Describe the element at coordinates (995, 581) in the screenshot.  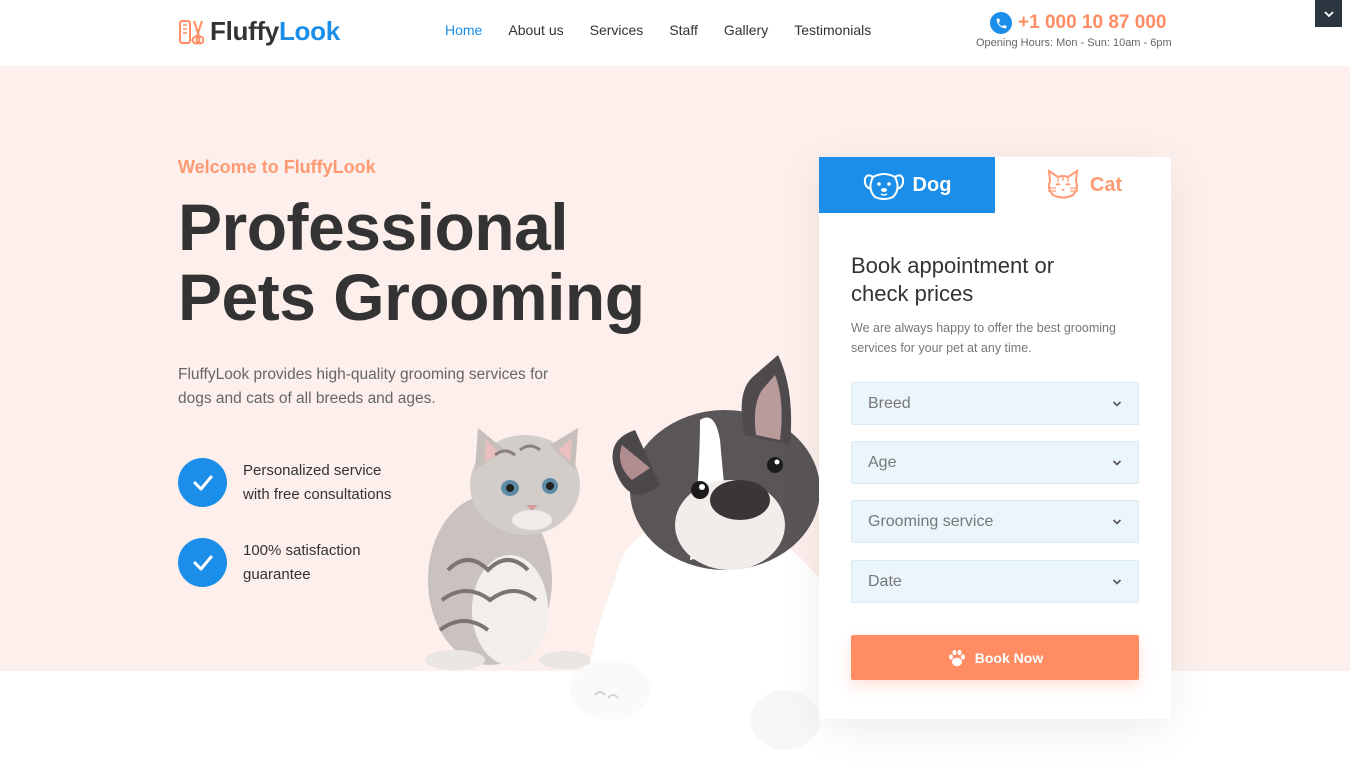
I see `date-select: Date` at that location.